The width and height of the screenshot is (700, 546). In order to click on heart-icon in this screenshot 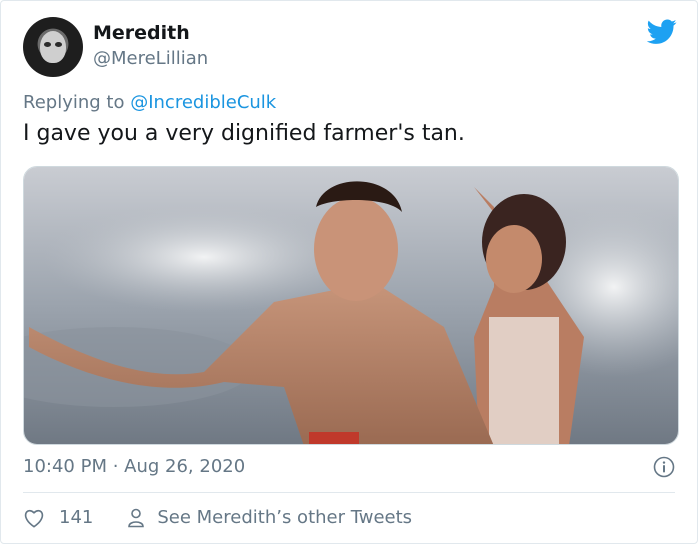, I will do `click(34, 518)`.